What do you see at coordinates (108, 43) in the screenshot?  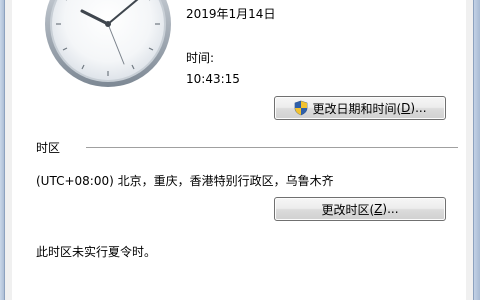 I see `analog-clock-icon` at bounding box center [108, 43].